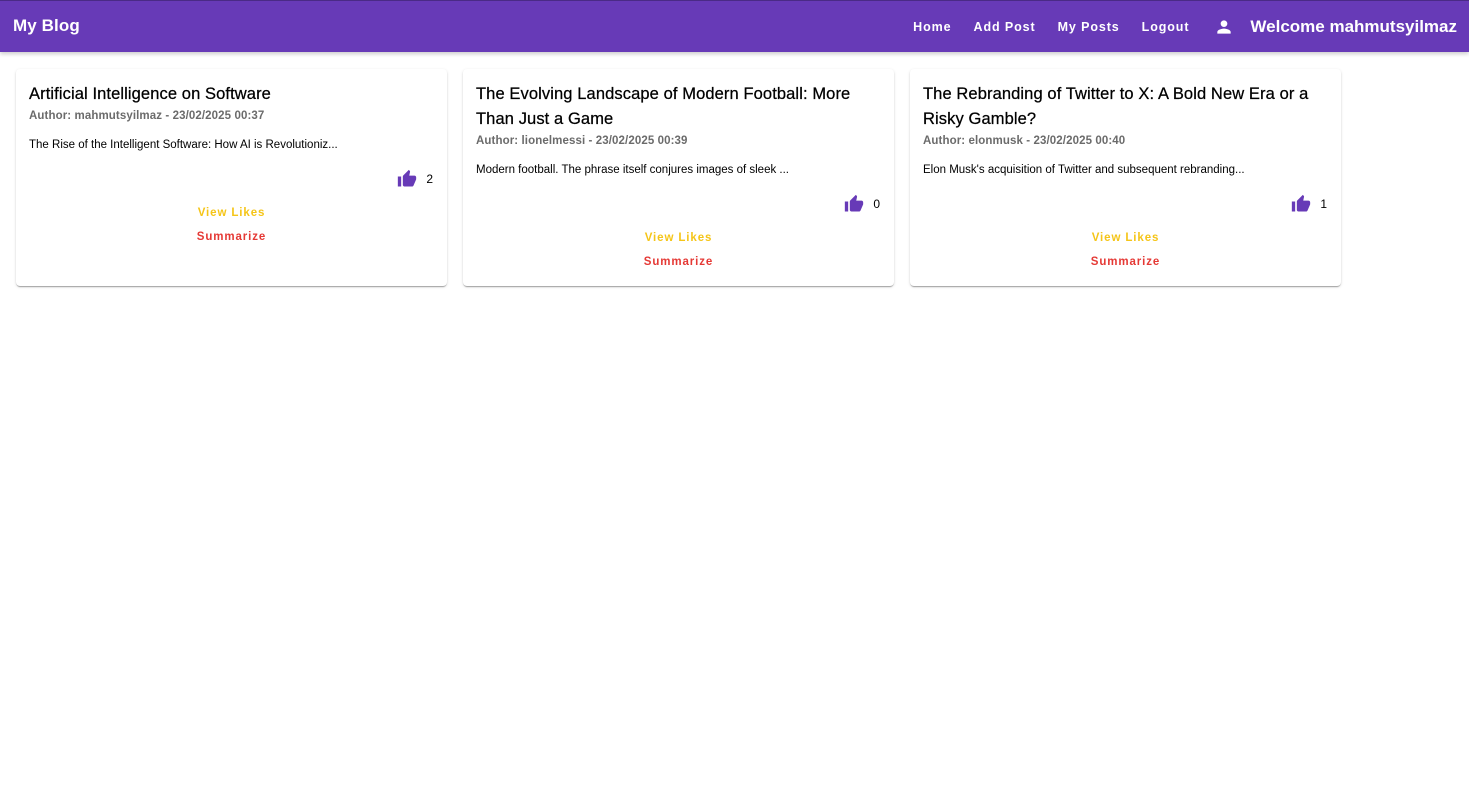 The image size is (1469, 798). I want to click on nav-my-posts-button: My Posts, so click(1089, 27).